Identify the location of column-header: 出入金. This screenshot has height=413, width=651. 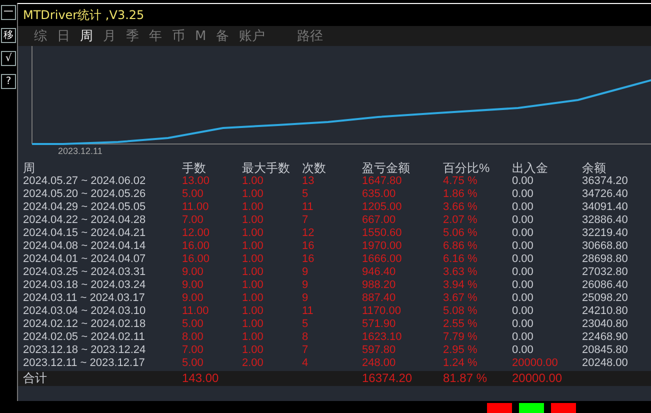
(530, 168).